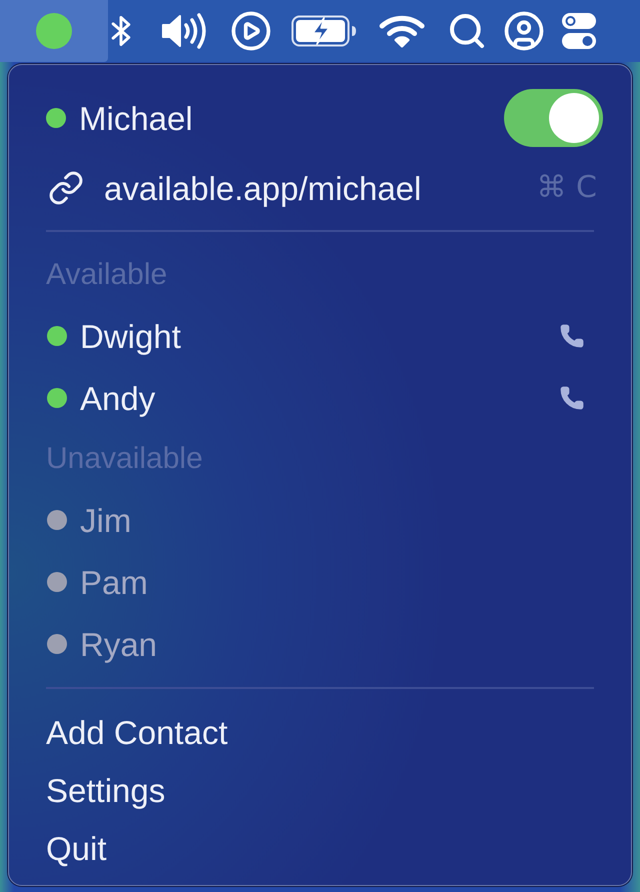 The image size is (640, 892). I want to click on control-center-icon, so click(579, 31).